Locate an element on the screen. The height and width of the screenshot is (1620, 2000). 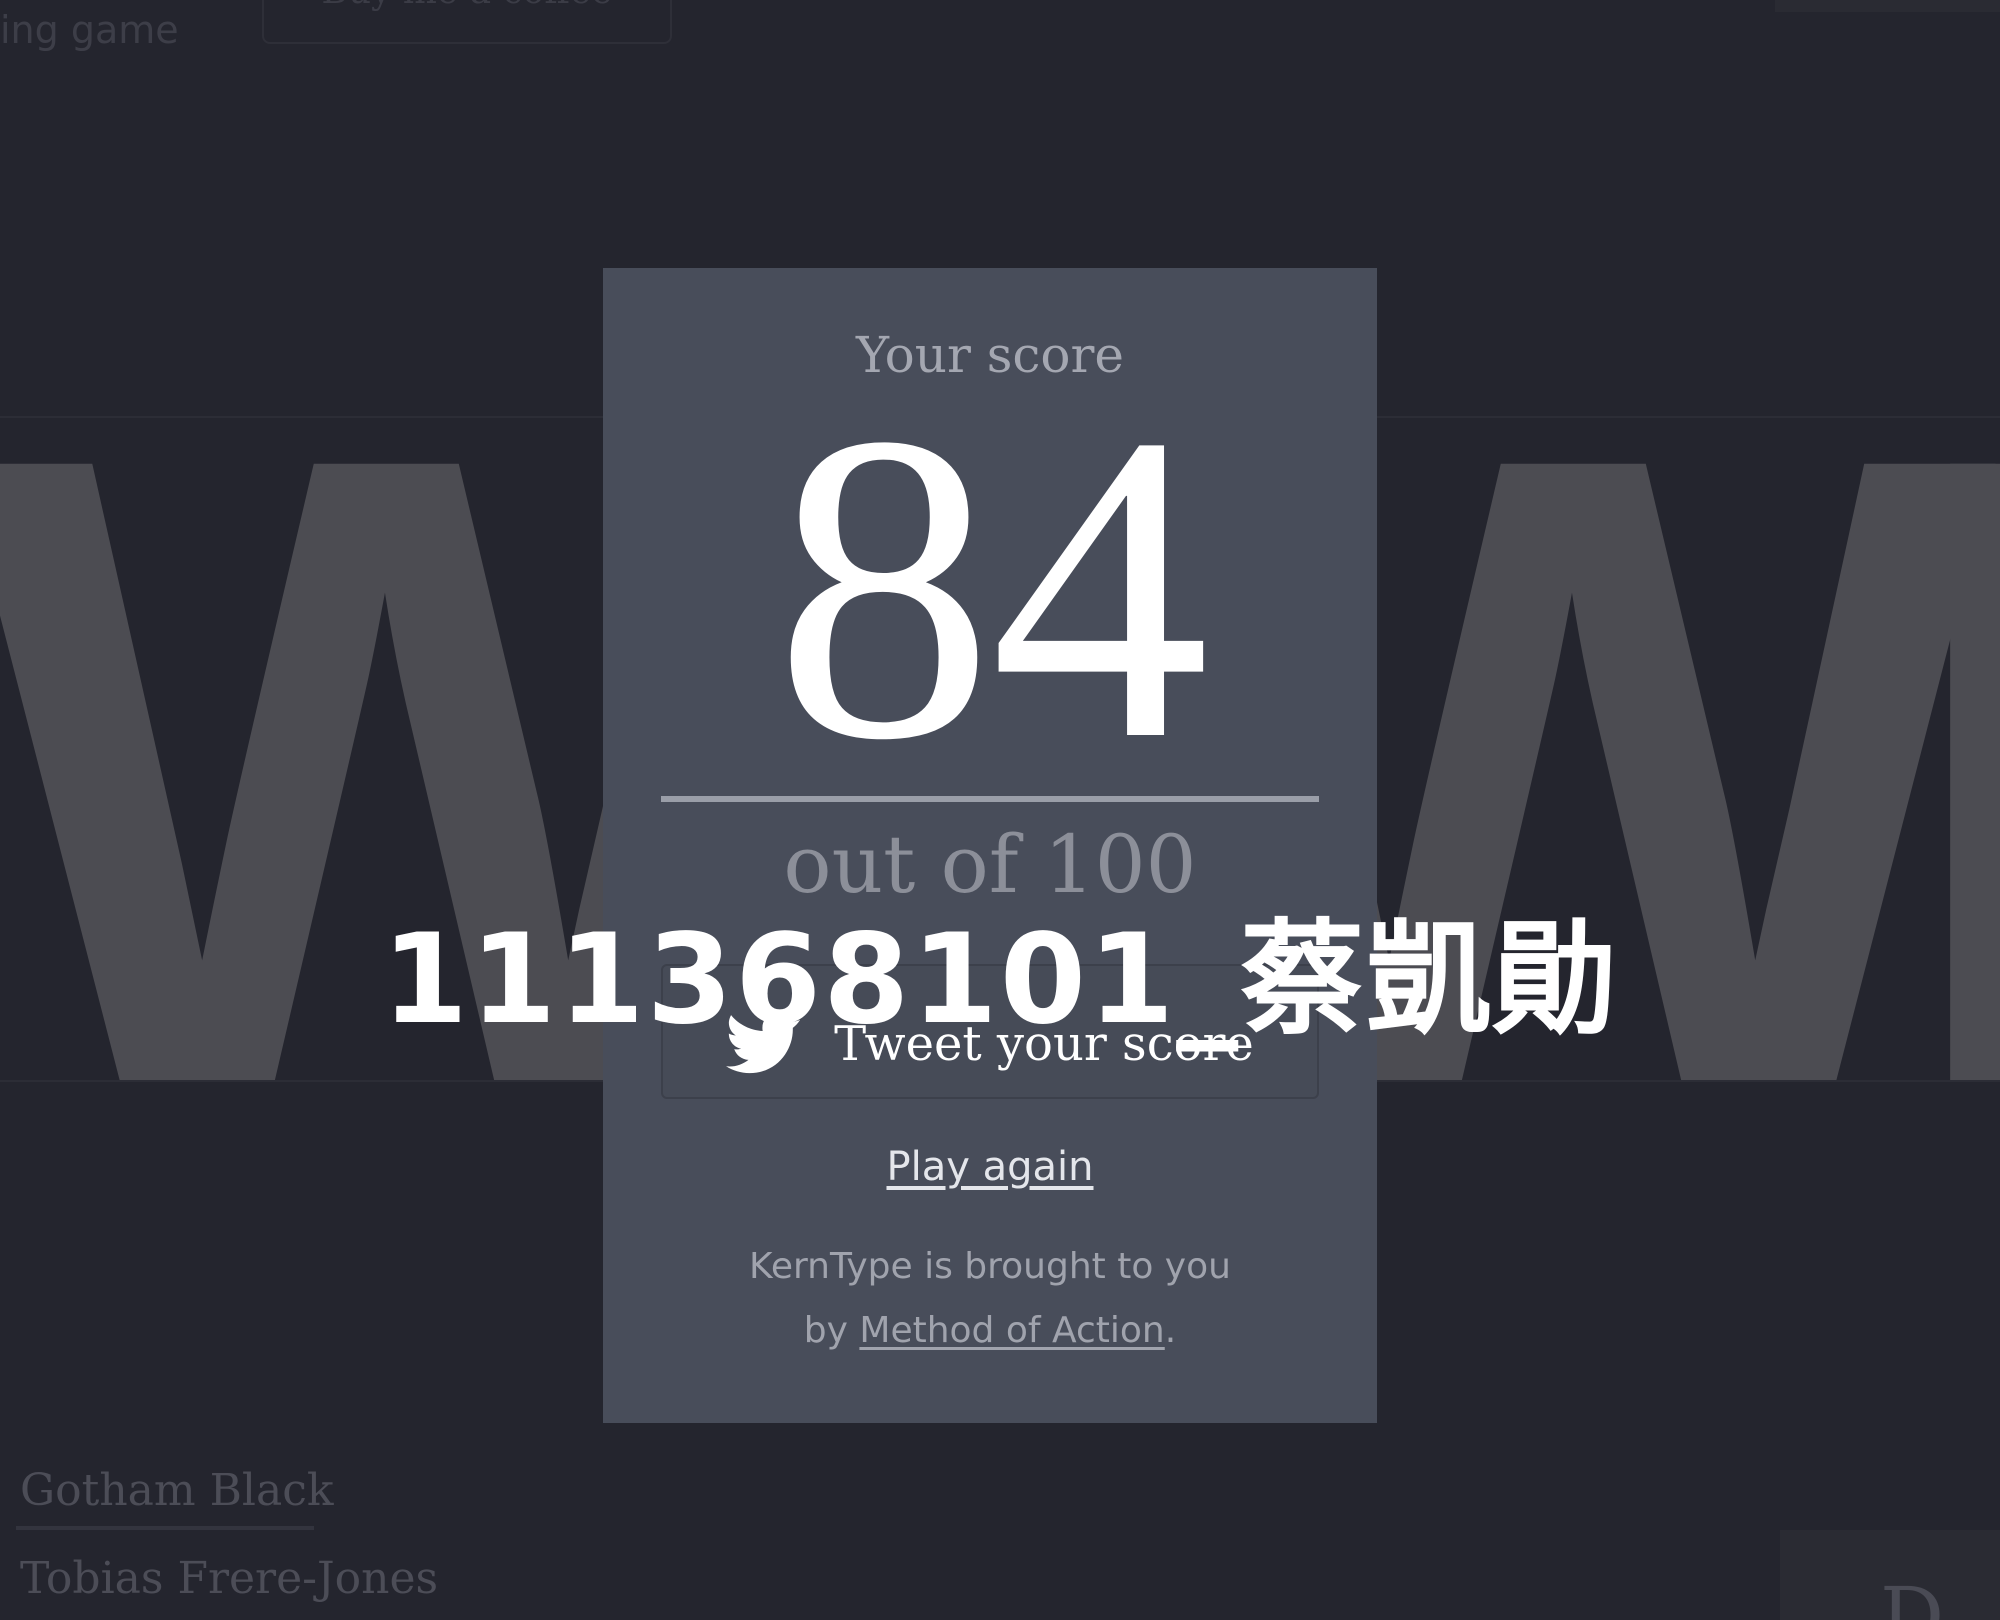
next-specimen-glyph: D is located at coordinates (1912, 1595).